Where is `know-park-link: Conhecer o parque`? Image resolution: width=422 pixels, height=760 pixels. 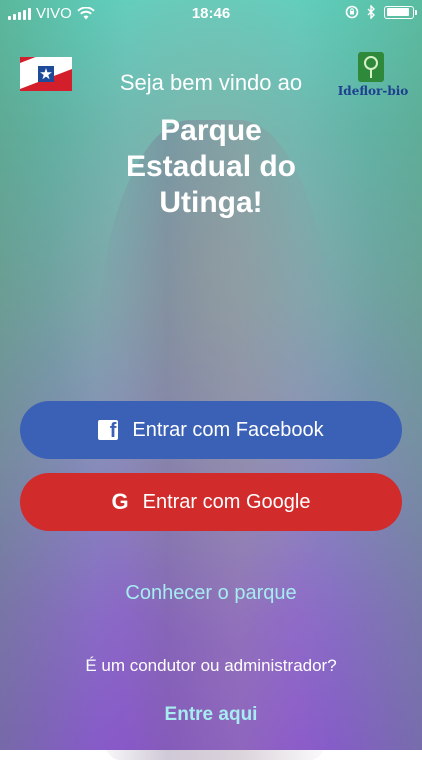
know-park-link: Conhecer o parque is located at coordinates (211, 593).